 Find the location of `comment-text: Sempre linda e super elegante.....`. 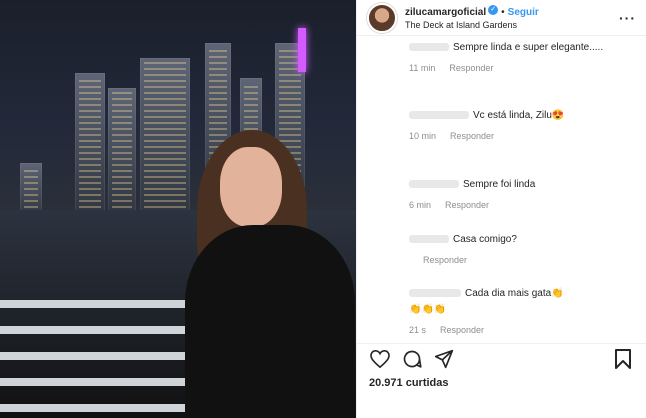

comment-text: Sempre linda e super elegante..... is located at coordinates (528, 47).